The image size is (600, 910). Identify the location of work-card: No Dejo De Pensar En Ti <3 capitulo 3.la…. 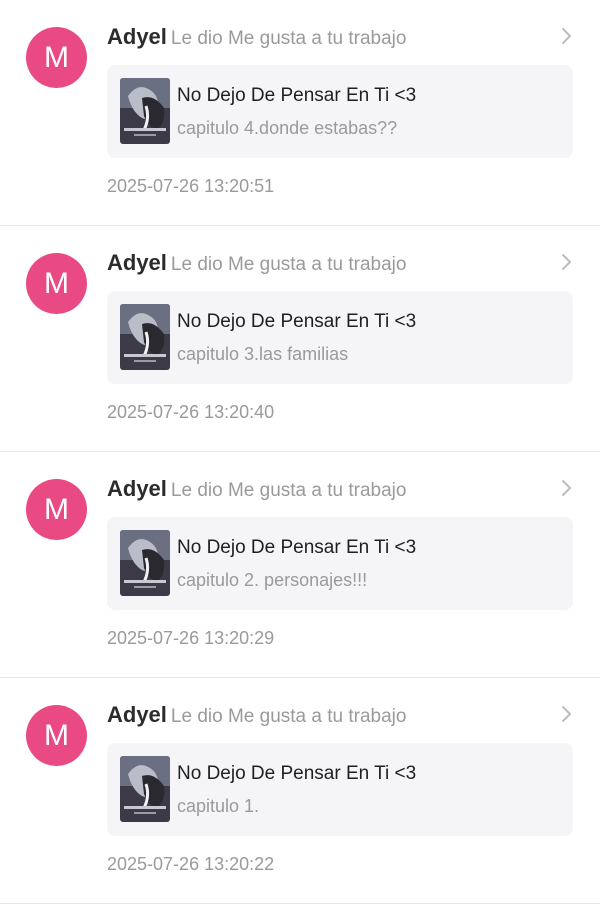
(340, 337).